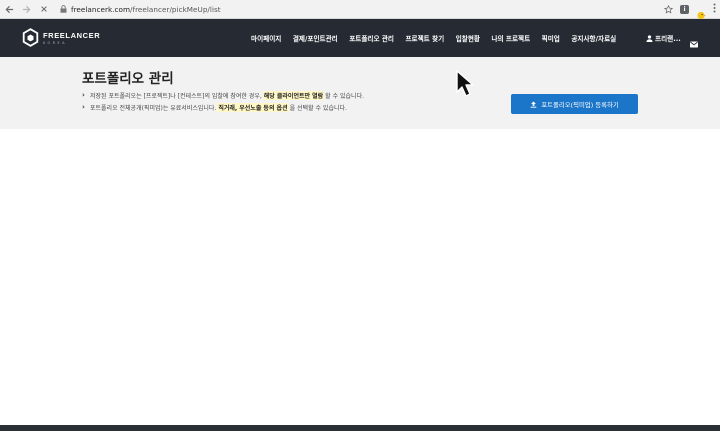 The width and height of the screenshot is (720, 431). Describe the element at coordinates (266, 38) in the screenshot. I see `nav-item-mypage: 마이페이지` at that location.